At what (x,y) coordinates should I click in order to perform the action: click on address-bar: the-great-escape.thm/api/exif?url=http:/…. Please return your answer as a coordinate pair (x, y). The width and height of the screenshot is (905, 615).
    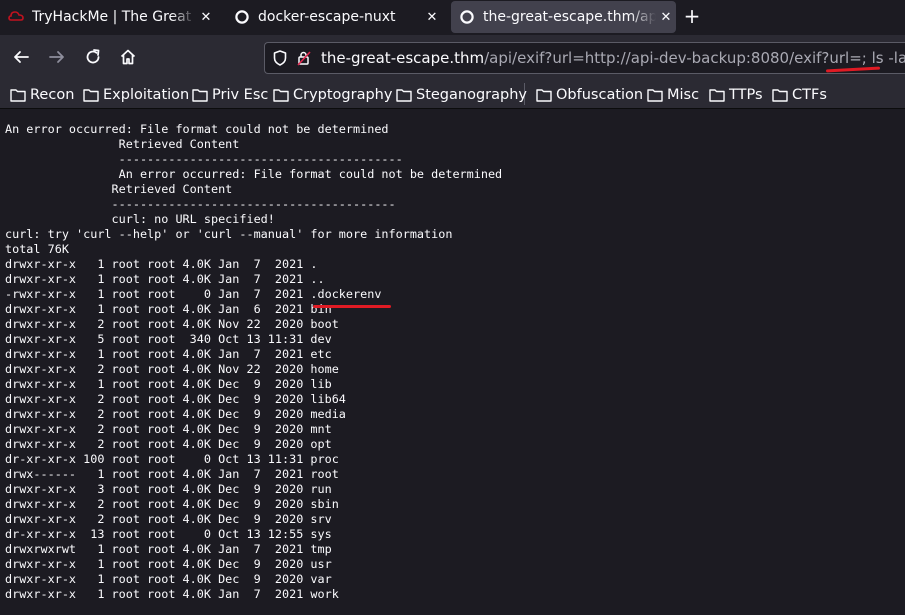
    Looking at the image, I should click on (584, 58).